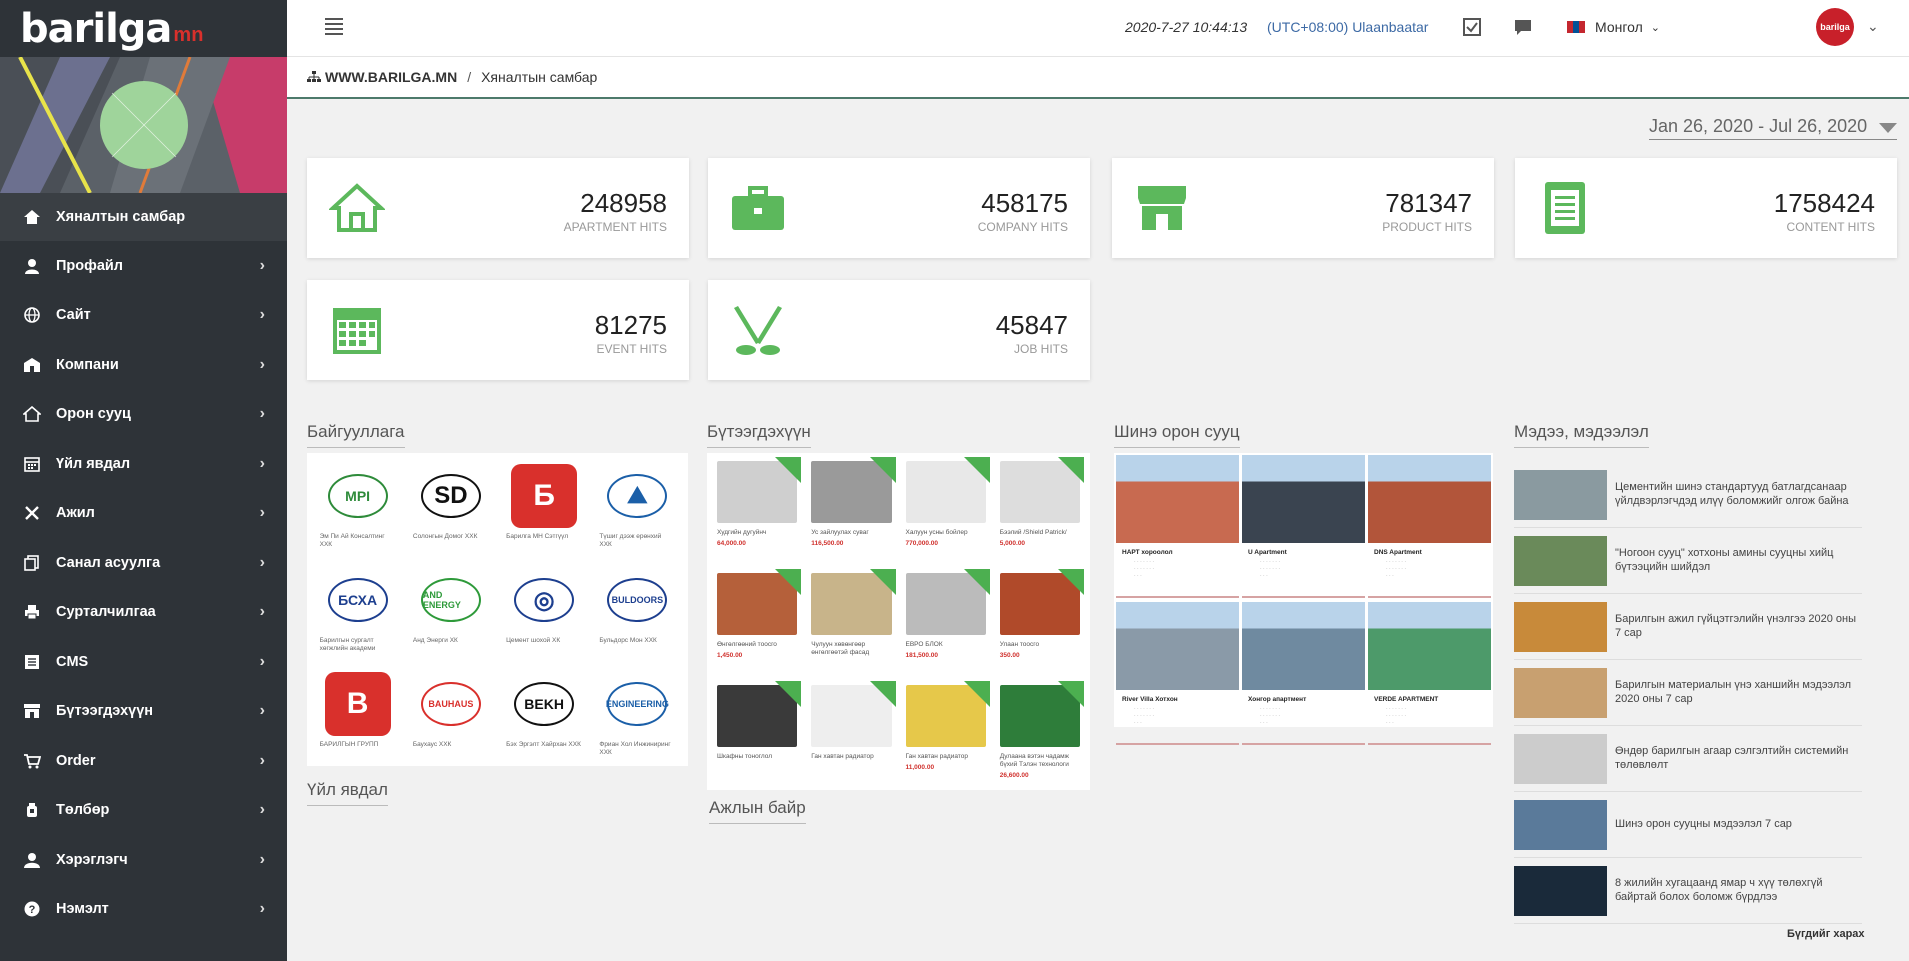  I want to click on sidebar-item-label: Компани, so click(87, 364).